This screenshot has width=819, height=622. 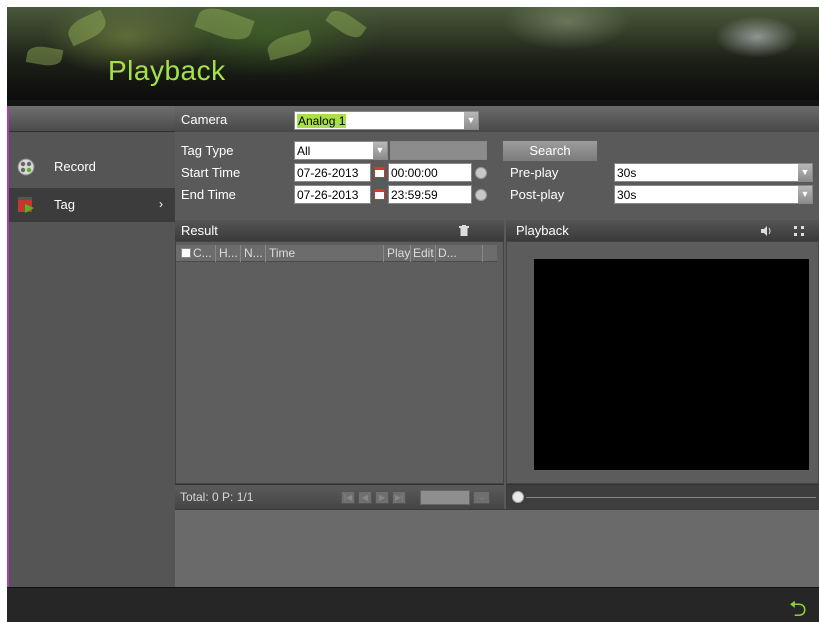 I want to click on last-page-icon: ▶|, so click(x=399, y=497).